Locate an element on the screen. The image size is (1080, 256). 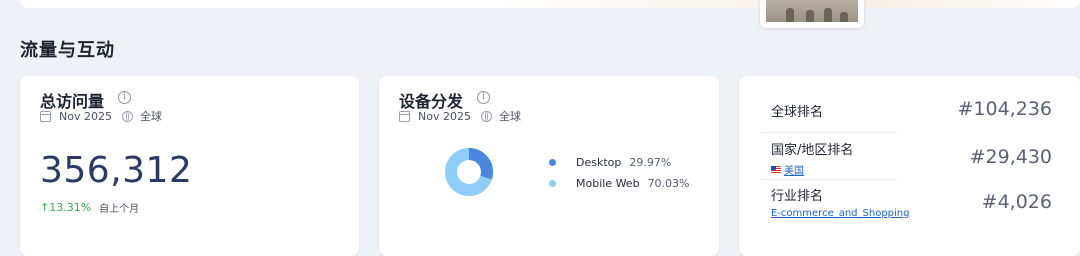
devices-meta: Nov 2025 全球 is located at coordinates (460, 116).